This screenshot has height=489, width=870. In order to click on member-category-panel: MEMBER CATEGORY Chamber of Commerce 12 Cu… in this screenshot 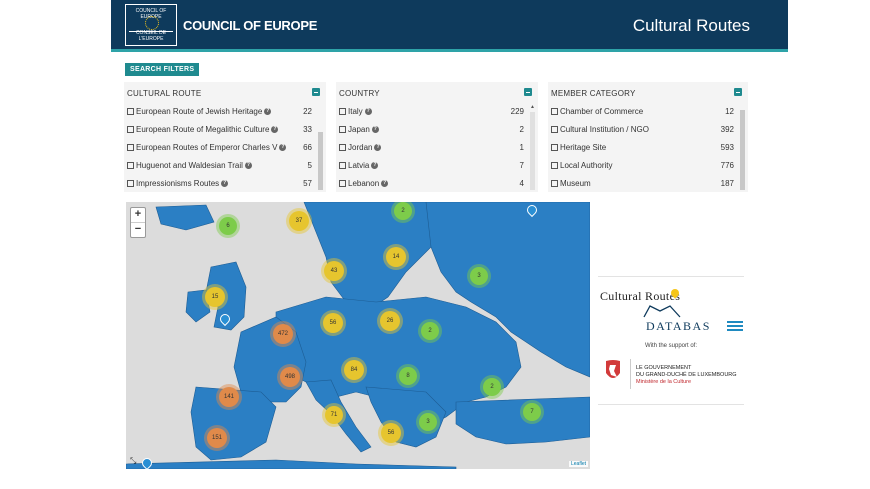, I will do `click(648, 137)`.